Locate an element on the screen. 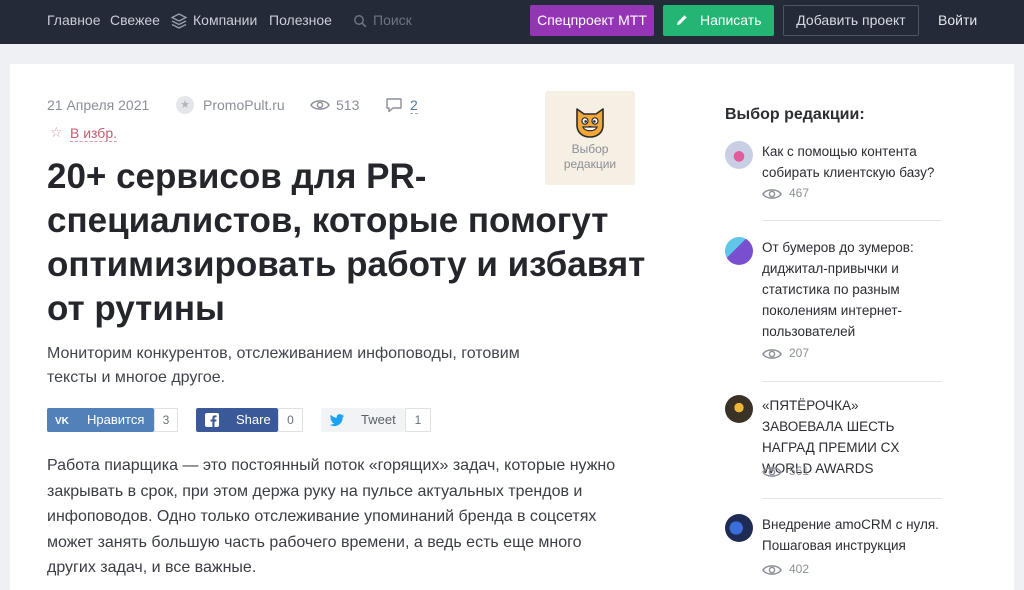 The image size is (1024, 590). layers-icon is located at coordinates (179, 21).